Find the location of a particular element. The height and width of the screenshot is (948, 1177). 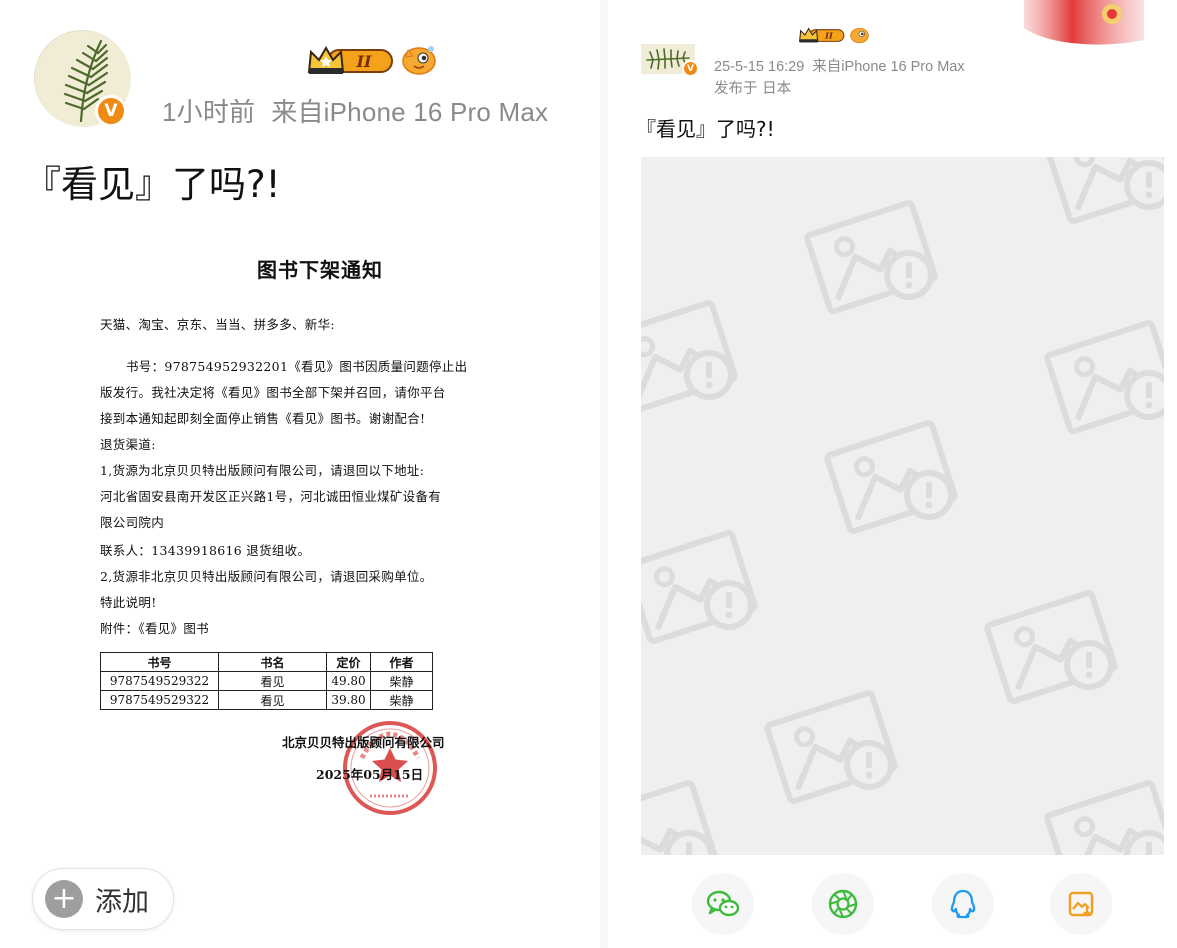

notice-line: 特此说明! is located at coordinates (128, 602).